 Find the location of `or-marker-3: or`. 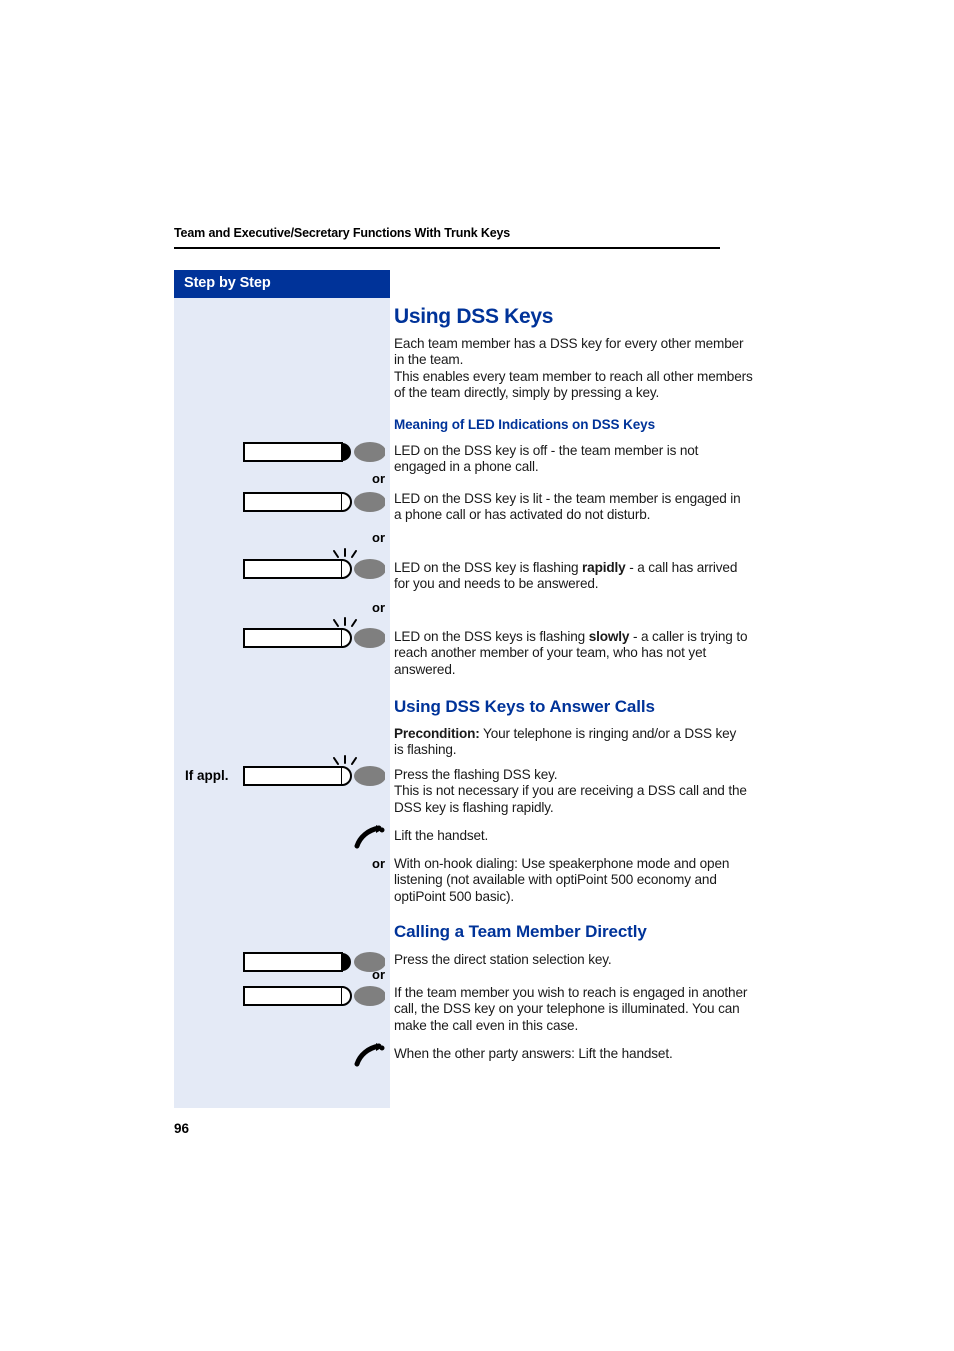

or-marker-3: or is located at coordinates (378, 607).